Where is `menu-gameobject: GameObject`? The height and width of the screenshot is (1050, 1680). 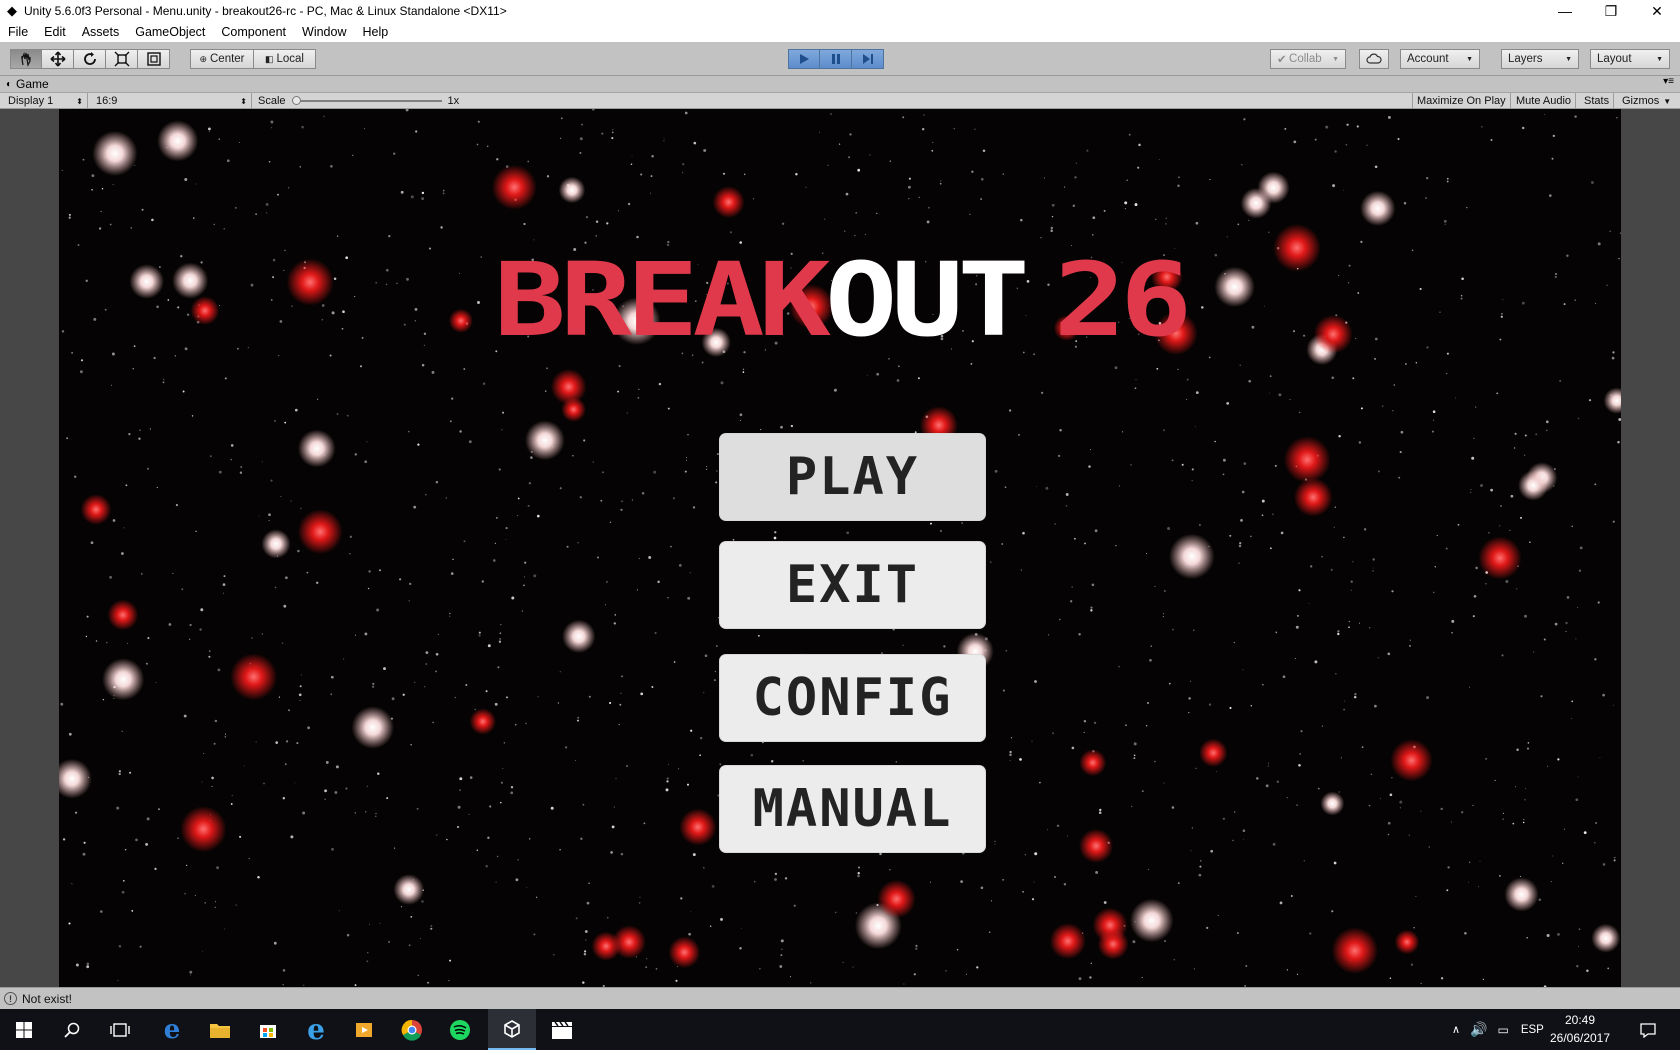 menu-gameobject: GameObject is located at coordinates (170, 32).